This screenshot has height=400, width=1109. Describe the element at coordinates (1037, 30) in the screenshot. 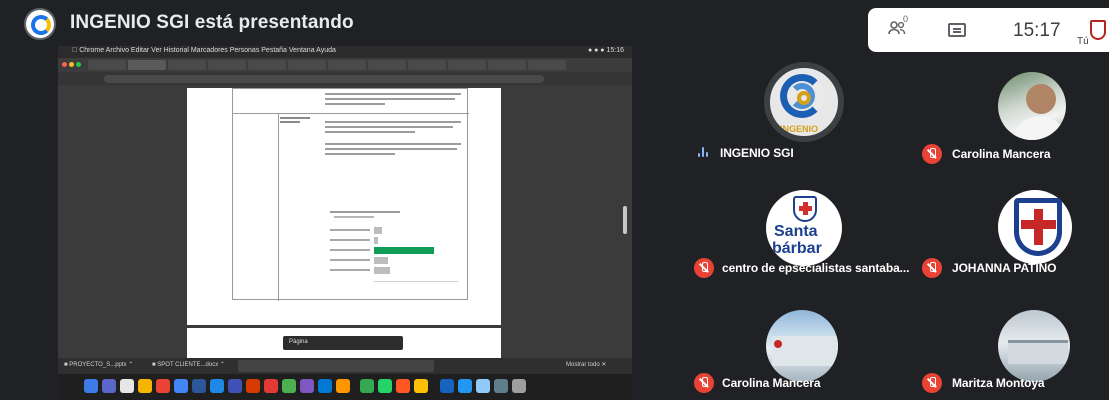

I see `clock: 15:17` at that location.